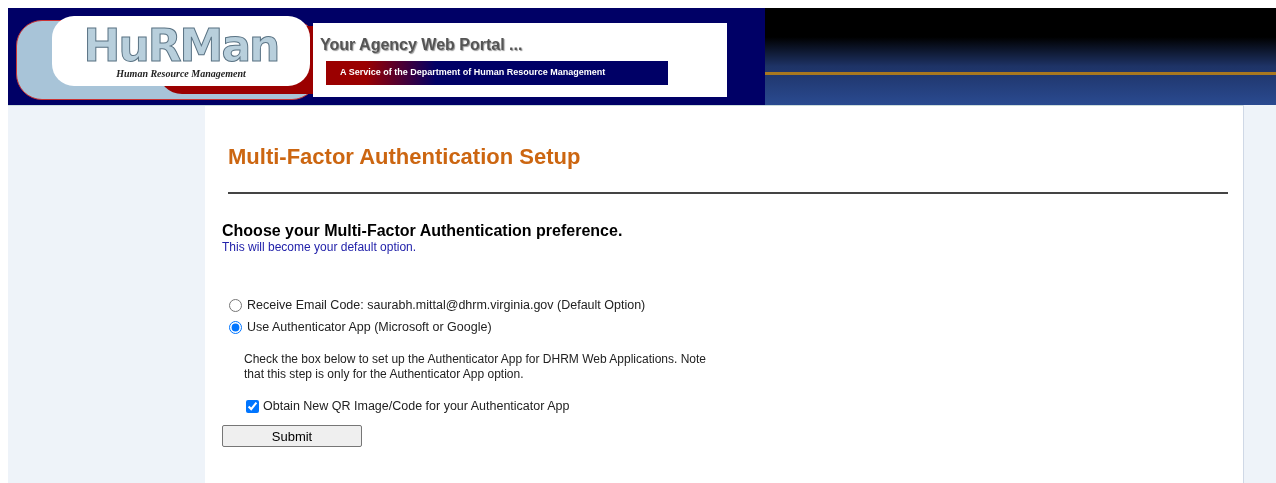 This screenshot has height=483, width=1276. Describe the element at coordinates (252, 406) in the screenshot. I see `checkbox` at that location.